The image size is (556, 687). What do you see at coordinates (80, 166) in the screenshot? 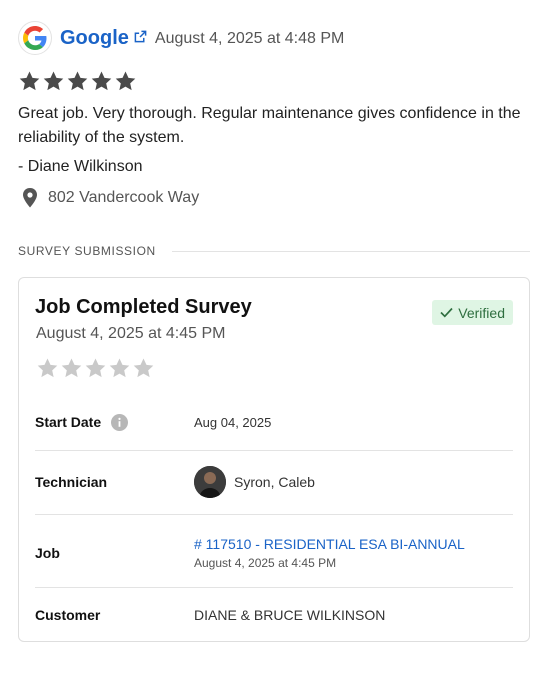
I see `review-author: - Diane Wilkinson` at bounding box center [80, 166].